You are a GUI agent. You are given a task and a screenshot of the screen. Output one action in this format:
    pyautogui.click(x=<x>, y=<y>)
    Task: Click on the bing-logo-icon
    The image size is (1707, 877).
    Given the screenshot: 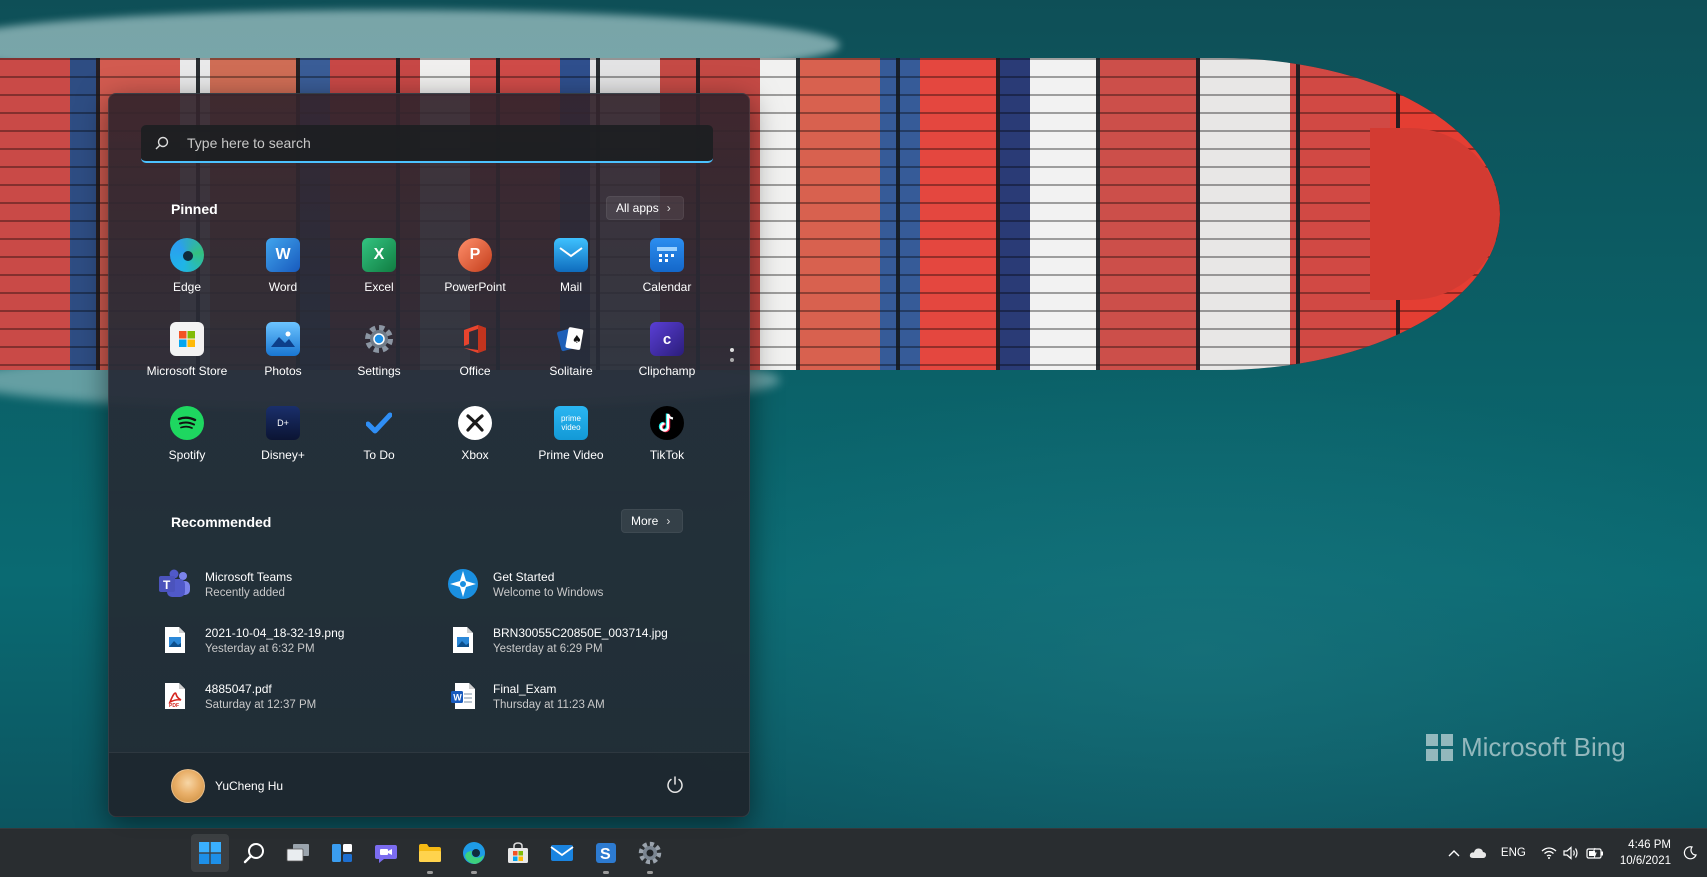 What is the action you would take?
    pyautogui.click(x=1439, y=747)
    